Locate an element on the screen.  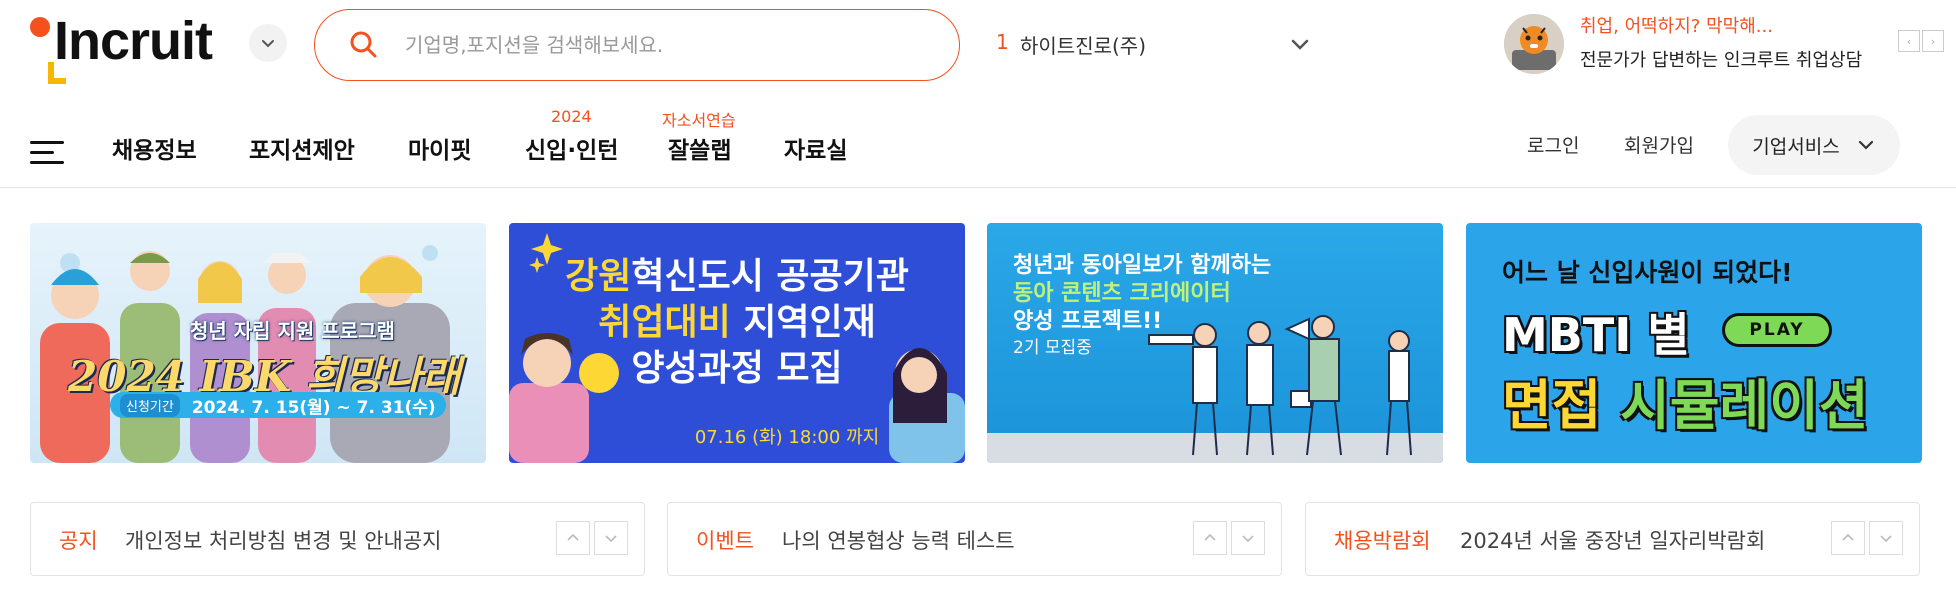
donga-line-3: 양성 프로젝트!! is located at coordinates (1088, 321).